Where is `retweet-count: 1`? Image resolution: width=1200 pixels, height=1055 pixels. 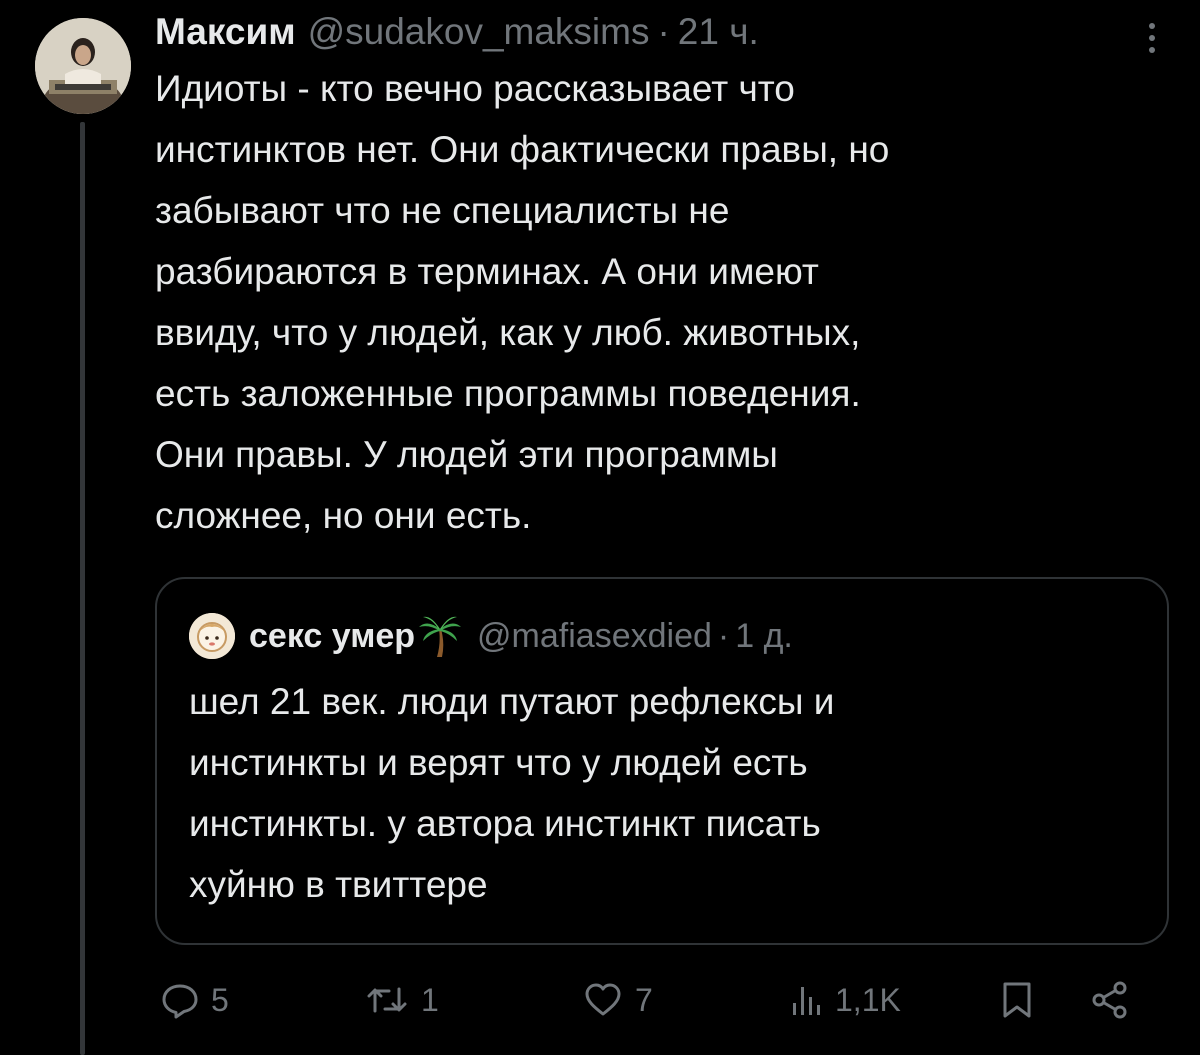
retweet-count: 1 is located at coordinates (430, 999).